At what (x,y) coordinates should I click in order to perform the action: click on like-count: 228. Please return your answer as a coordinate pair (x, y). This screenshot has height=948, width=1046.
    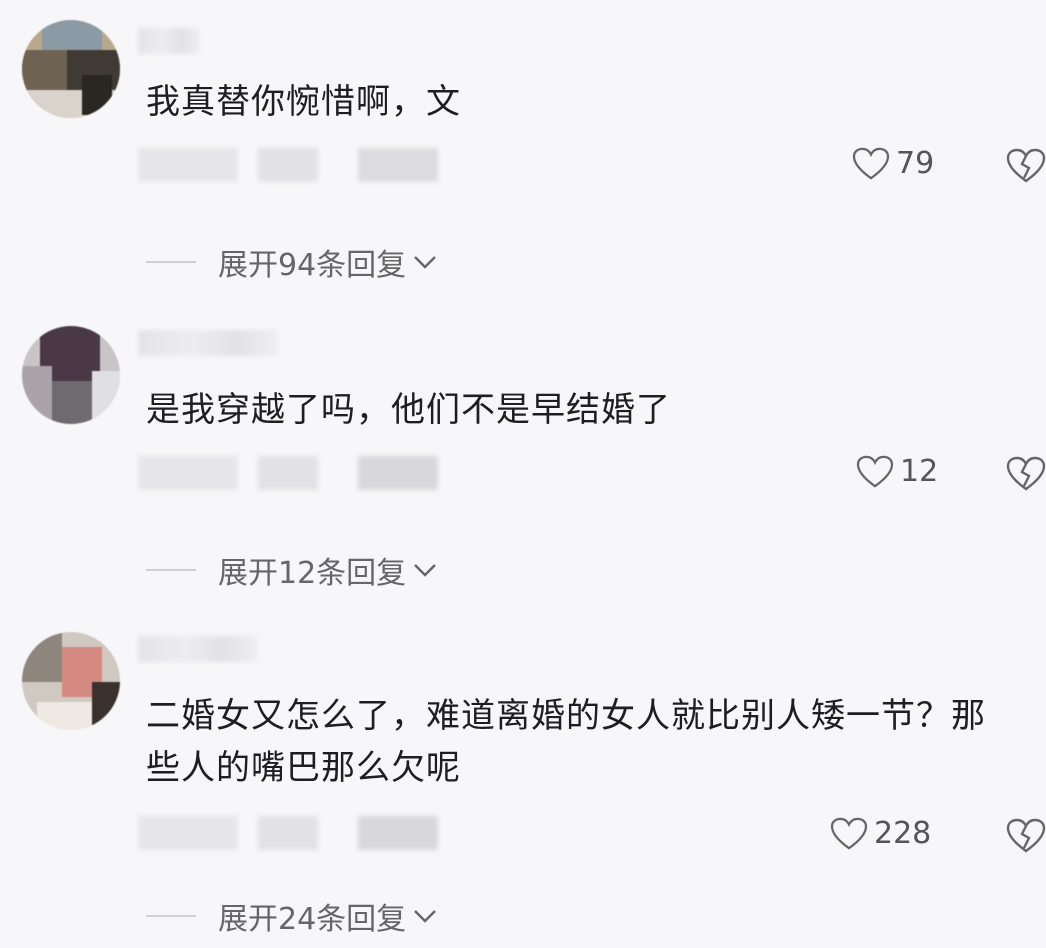
    Looking at the image, I should click on (903, 833).